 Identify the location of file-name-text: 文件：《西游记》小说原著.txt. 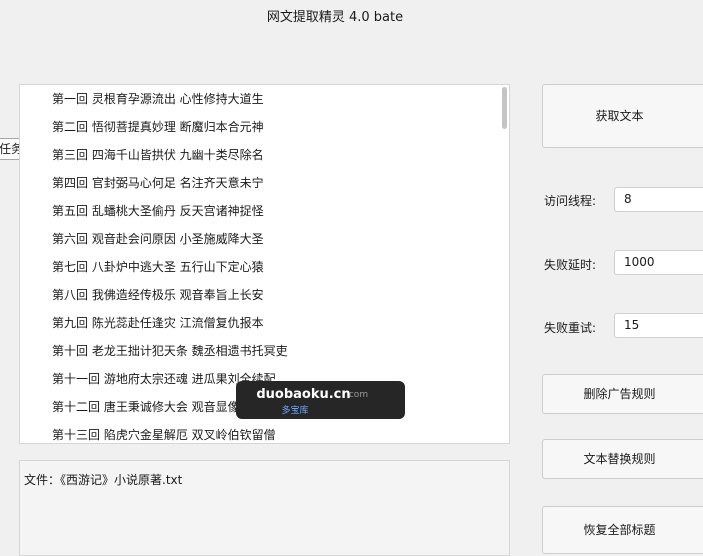
(103, 480).